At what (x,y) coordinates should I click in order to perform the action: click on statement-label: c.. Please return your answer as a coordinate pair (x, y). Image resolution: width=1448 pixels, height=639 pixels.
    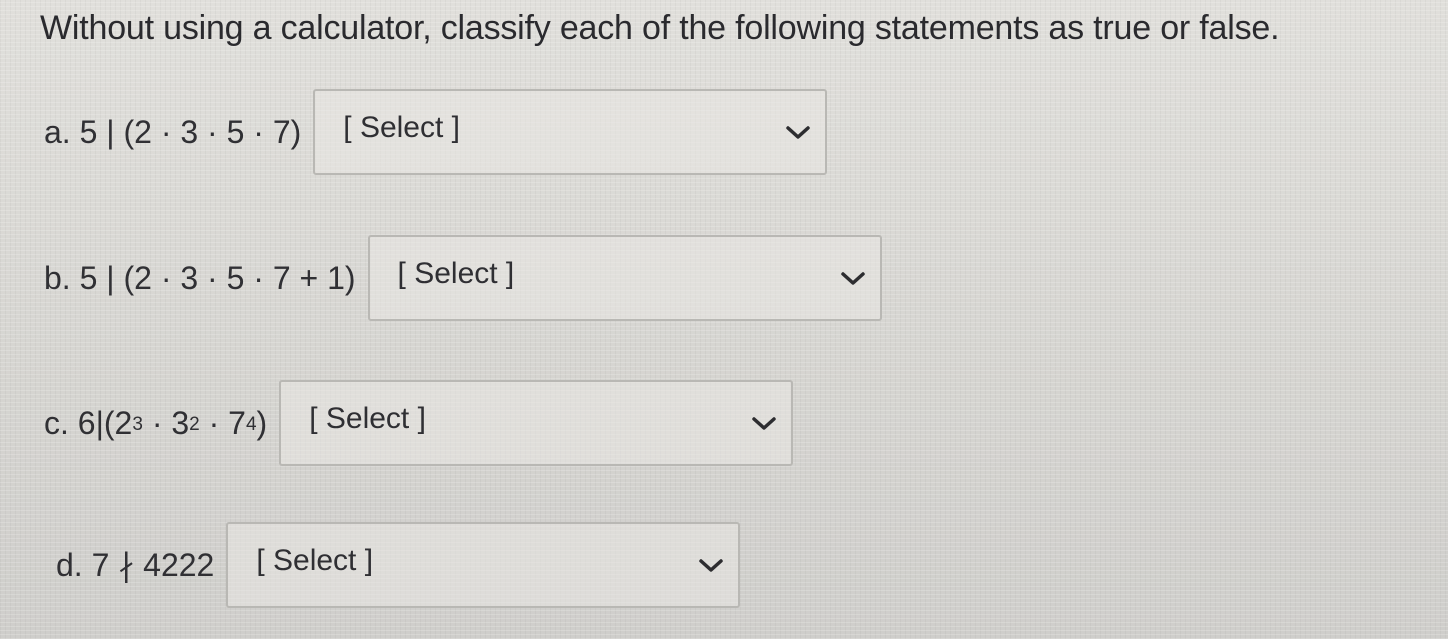
    Looking at the image, I should click on (56, 422).